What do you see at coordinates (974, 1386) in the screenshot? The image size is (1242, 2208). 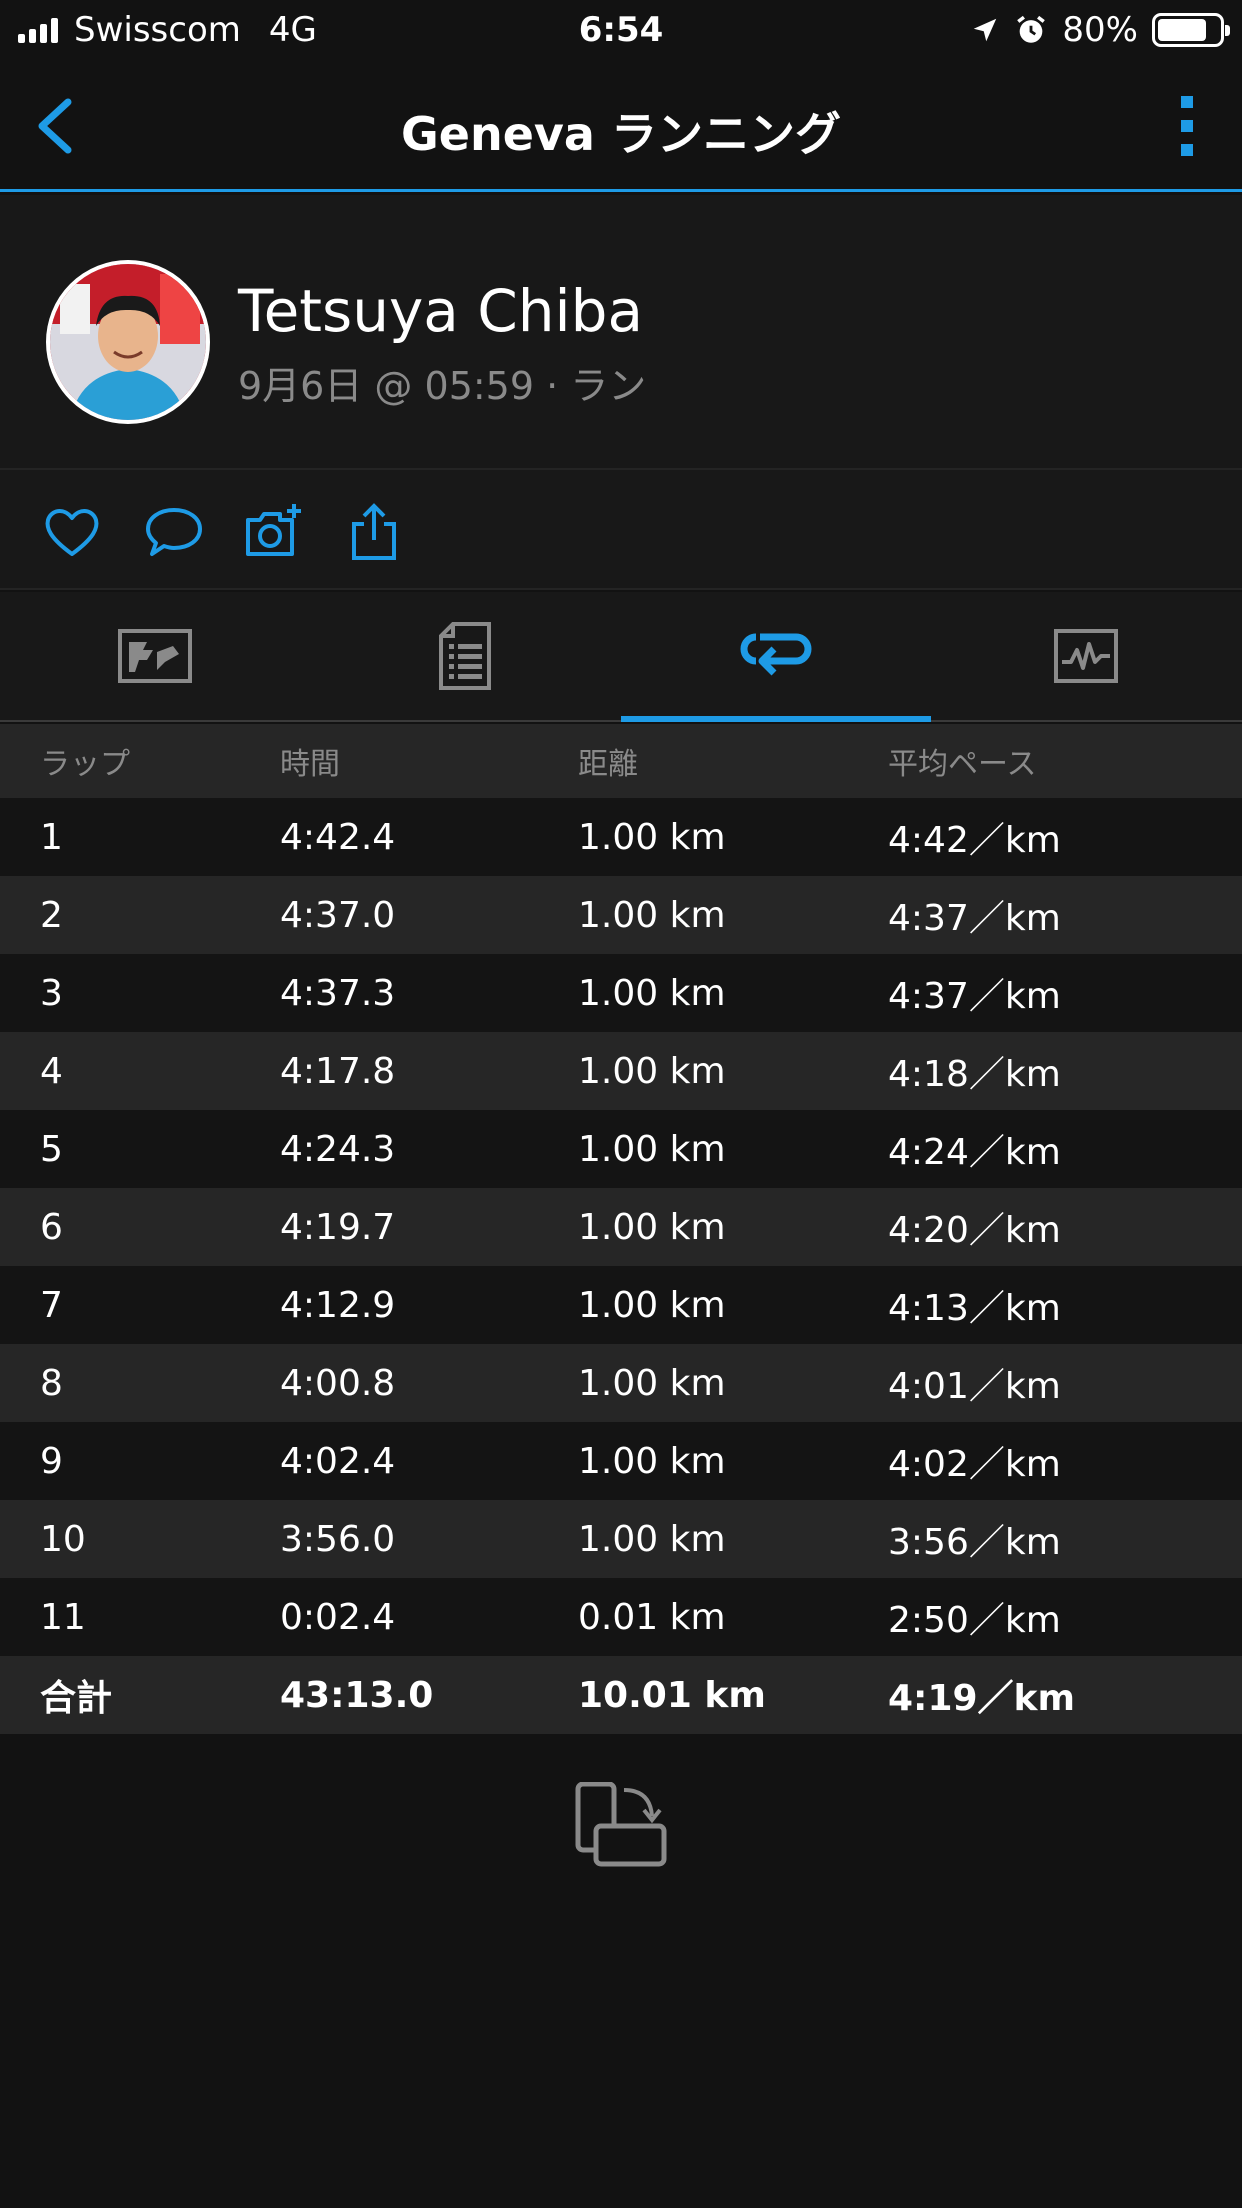 I see `lap-pace: 4:01／km` at bounding box center [974, 1386].